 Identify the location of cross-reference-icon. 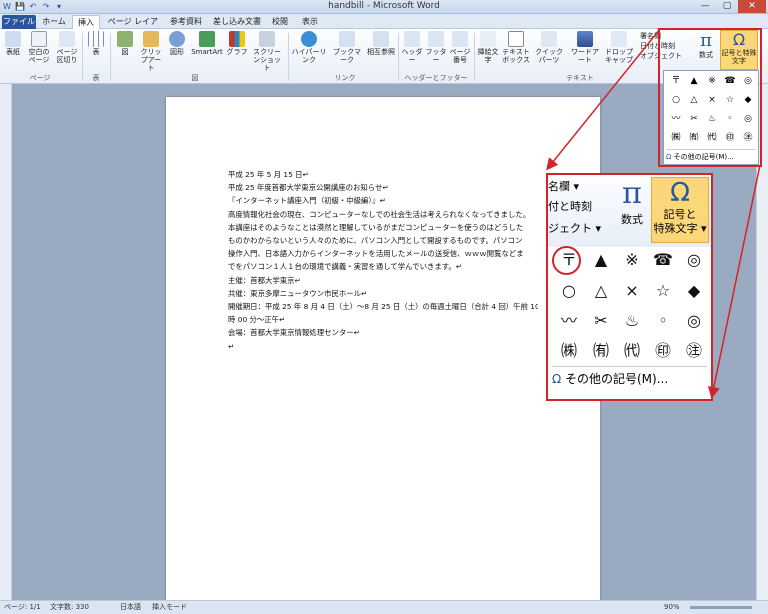
(381, 39).